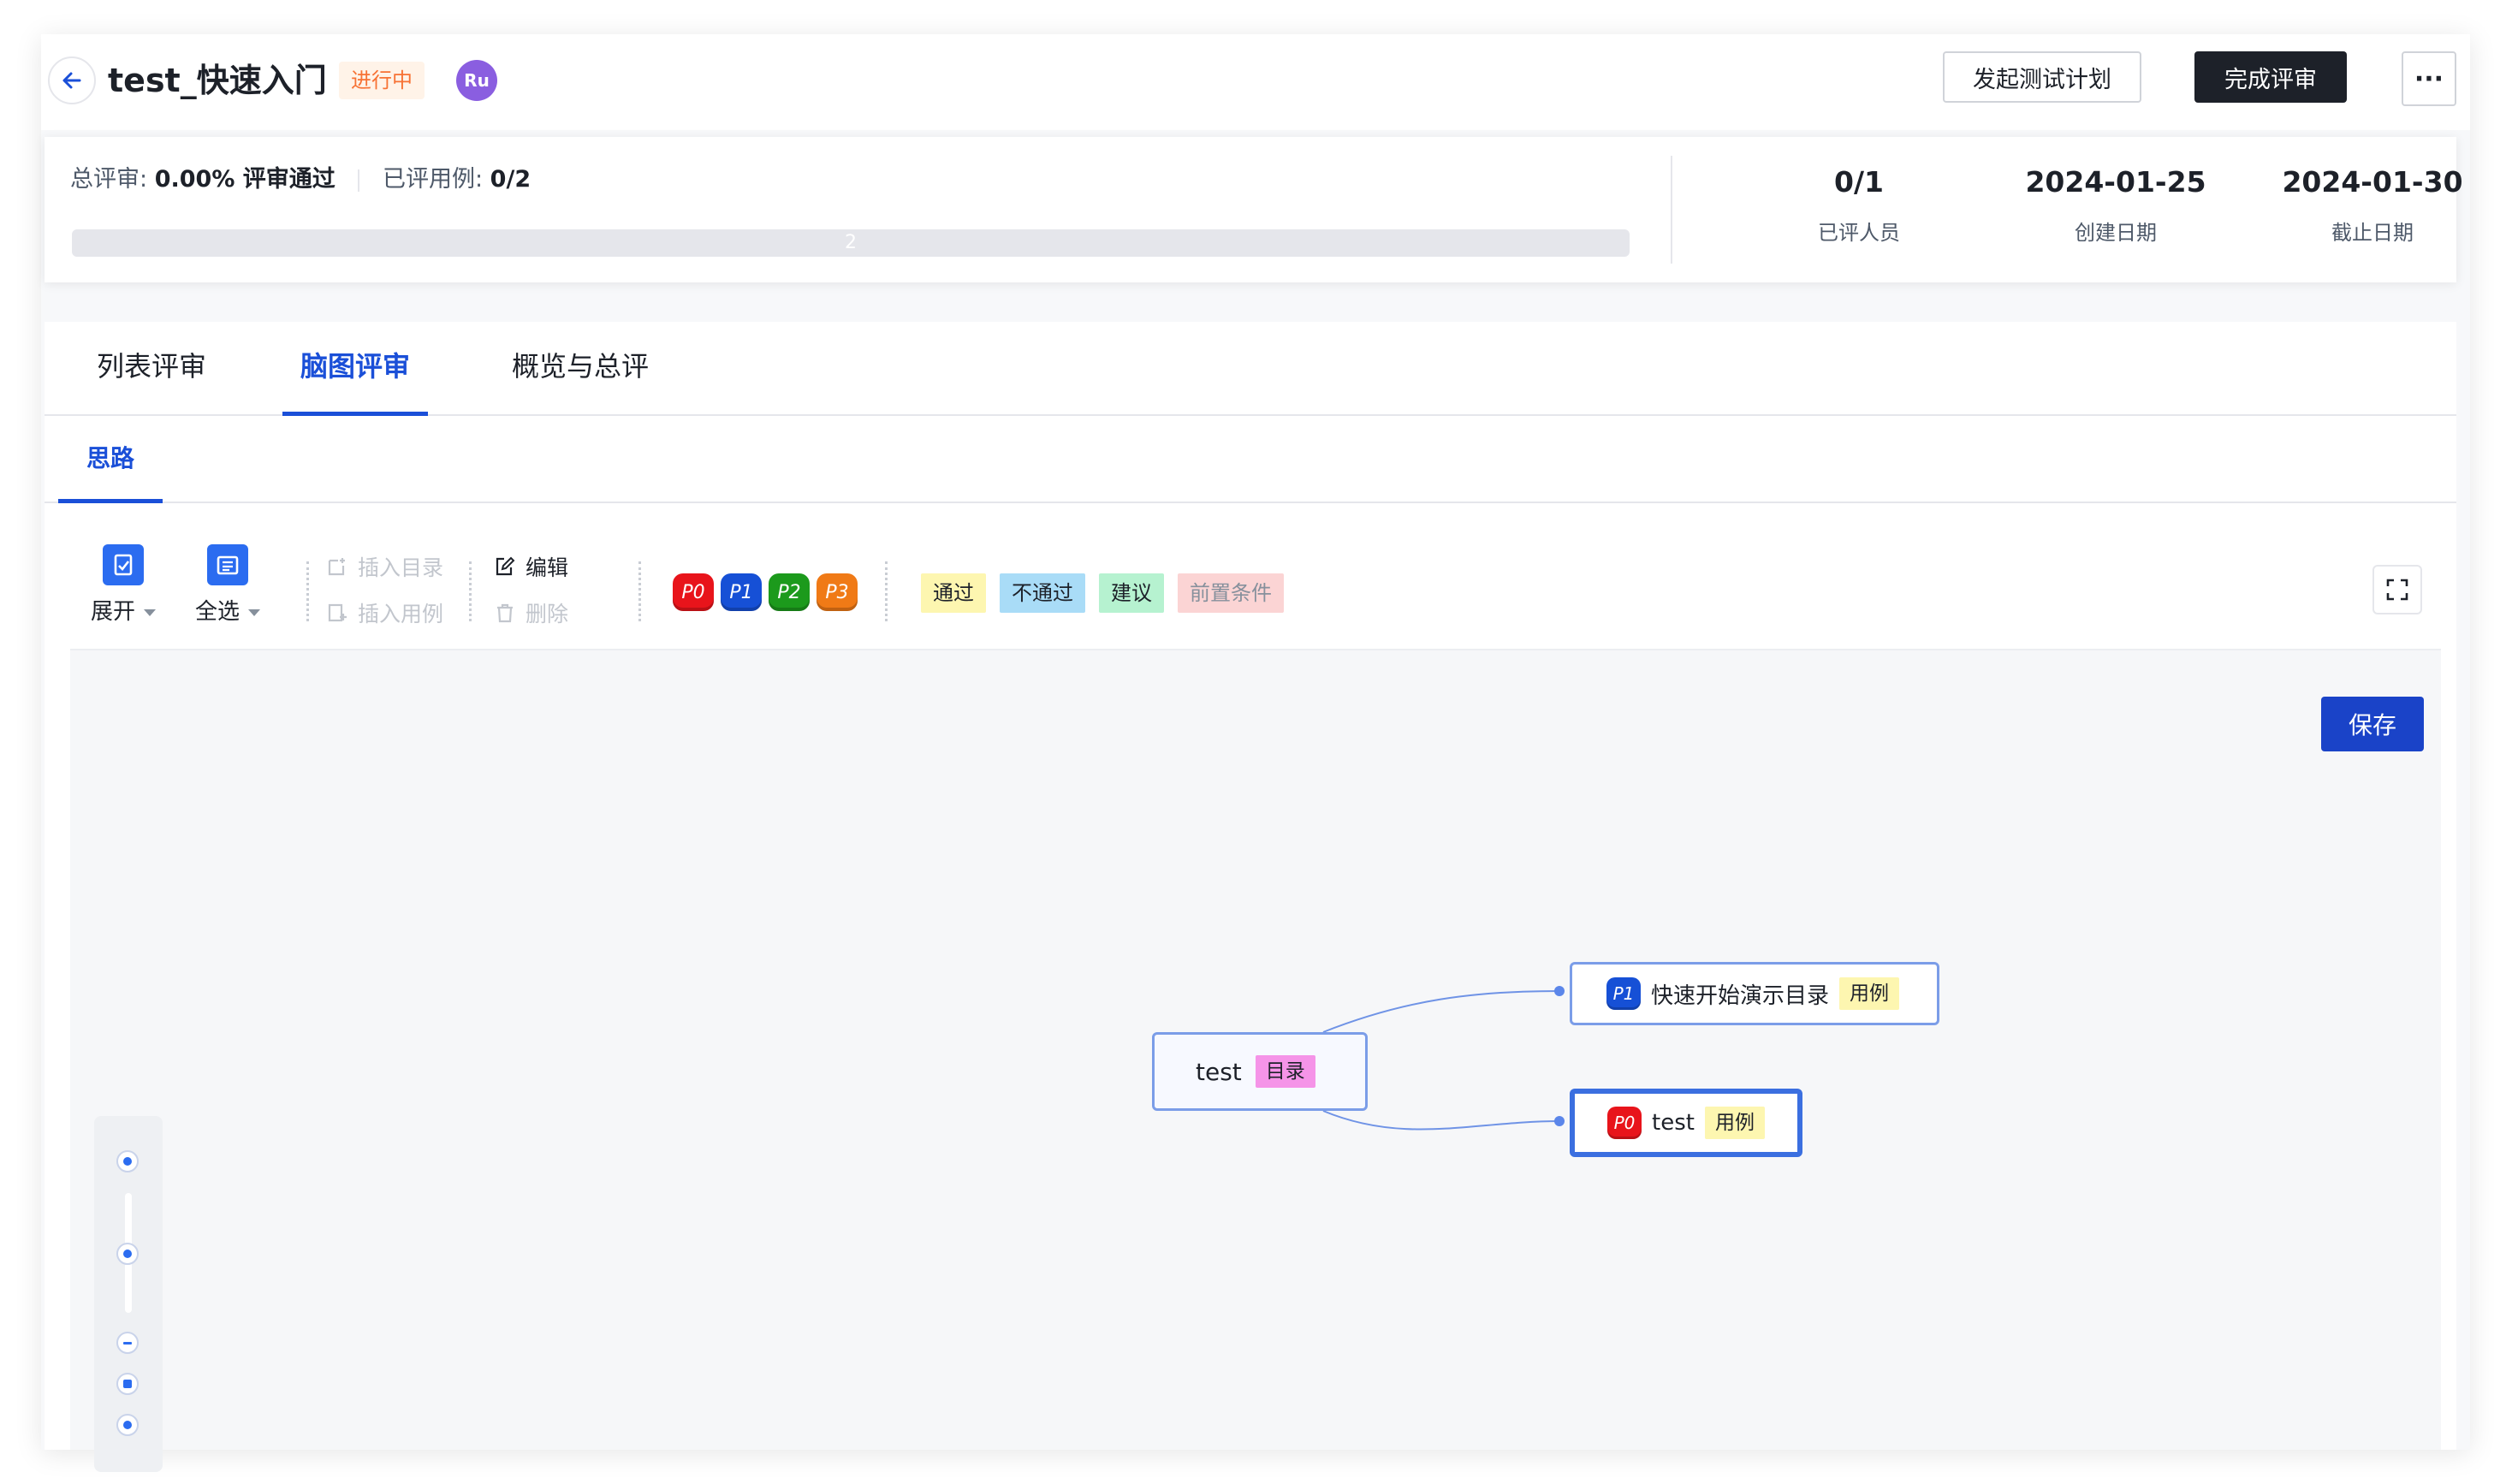  I want to click on mindmap-root-node: test 目录, so click(1260, 1072).